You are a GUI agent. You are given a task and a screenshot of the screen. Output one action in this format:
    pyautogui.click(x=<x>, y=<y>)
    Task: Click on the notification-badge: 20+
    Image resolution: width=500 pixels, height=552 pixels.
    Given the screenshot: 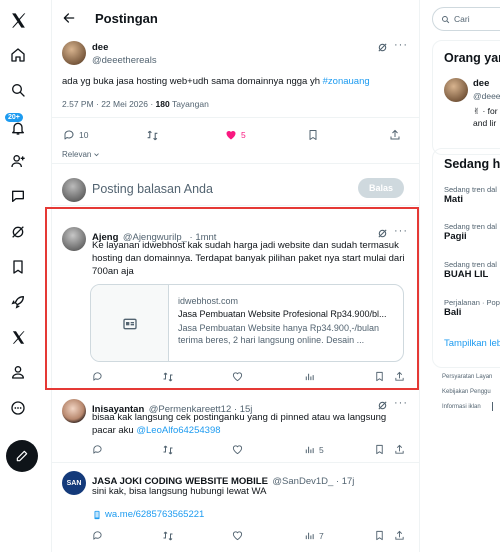 What is the action you would take?
    pyautogui.click(x=14, y=117)
    